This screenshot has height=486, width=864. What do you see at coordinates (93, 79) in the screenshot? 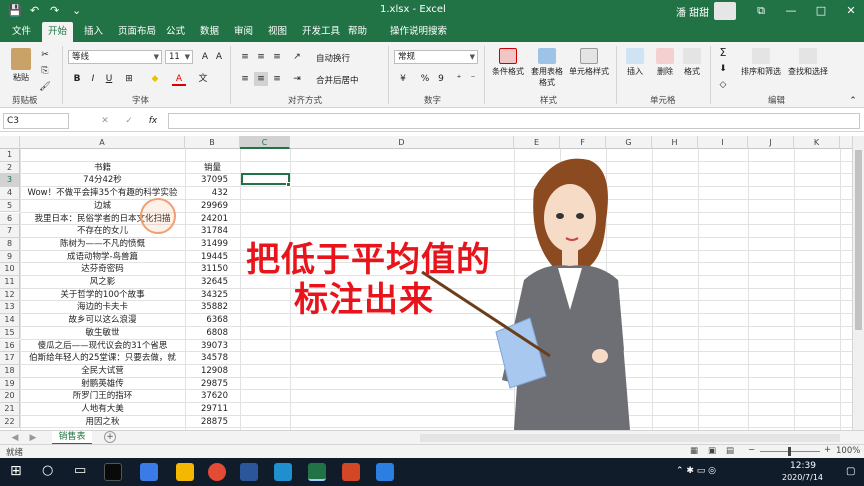
I see `italic-button: I` at bounding box center [93, 79].